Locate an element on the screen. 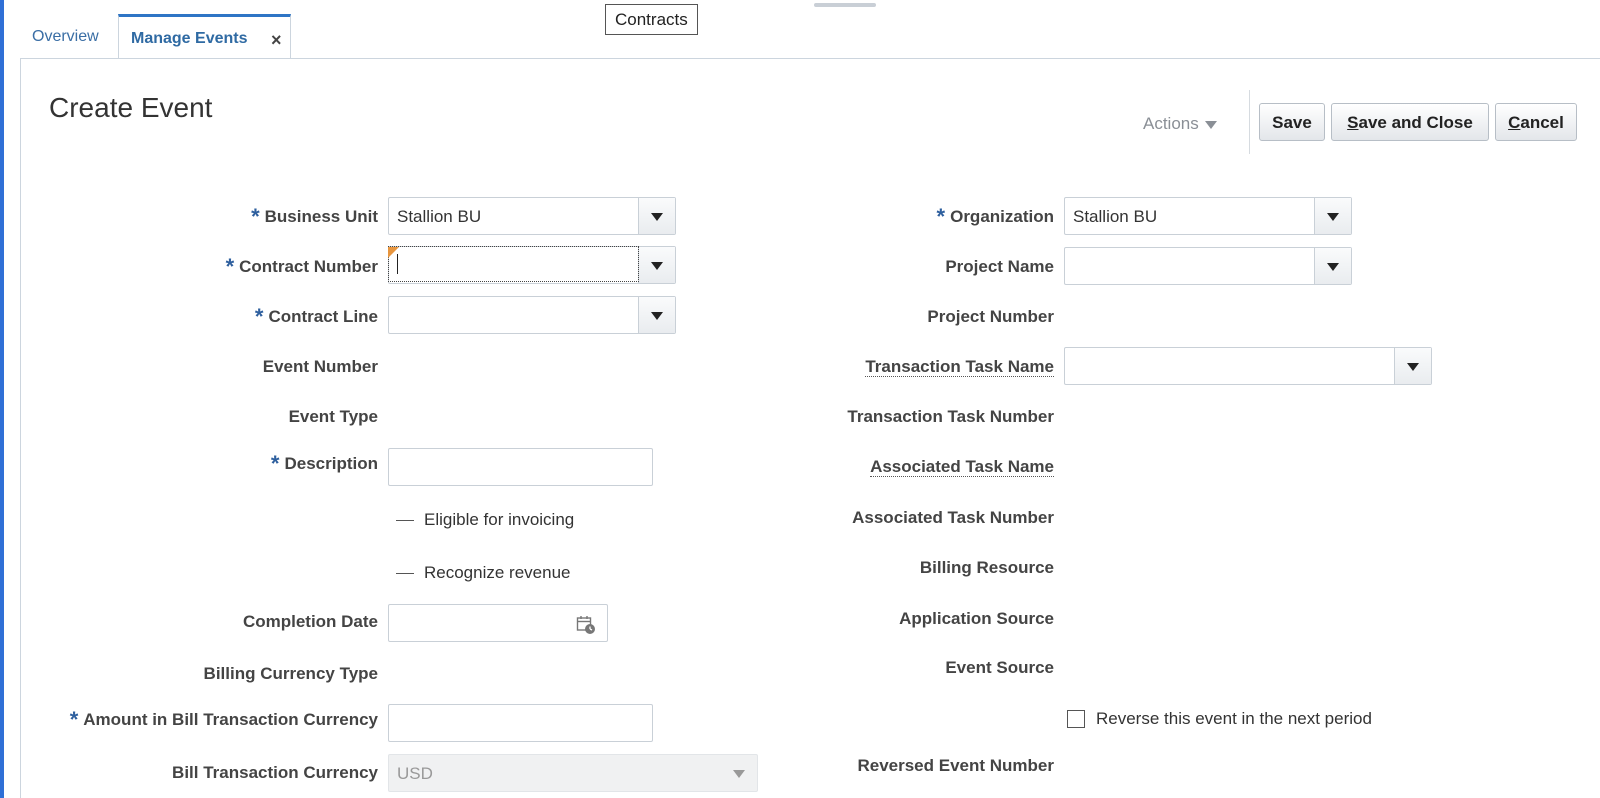 The height and width of the screenshot is (798, 1600). bill-transaction-currency-value: USD is located at coordinates (415, 773).